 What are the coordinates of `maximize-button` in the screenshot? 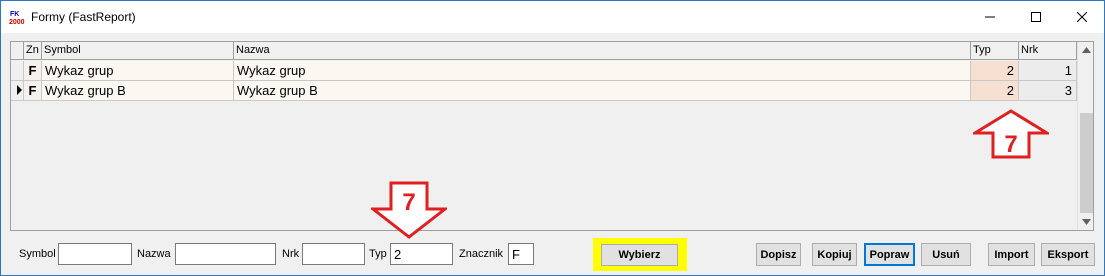 It's located at (1036, 17).